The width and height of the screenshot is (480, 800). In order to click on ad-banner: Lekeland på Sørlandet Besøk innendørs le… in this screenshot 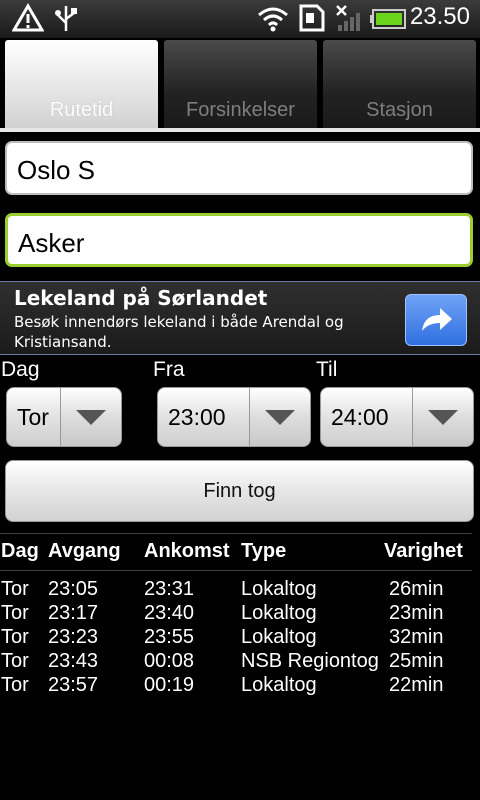, I will do `click(240, 318)`.